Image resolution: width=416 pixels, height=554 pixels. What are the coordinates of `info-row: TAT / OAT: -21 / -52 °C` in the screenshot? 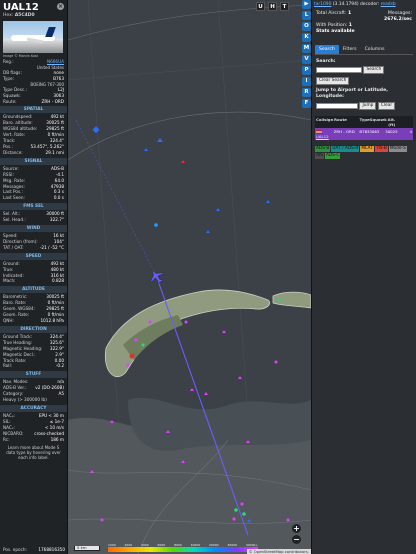 It's located at (33, 248).